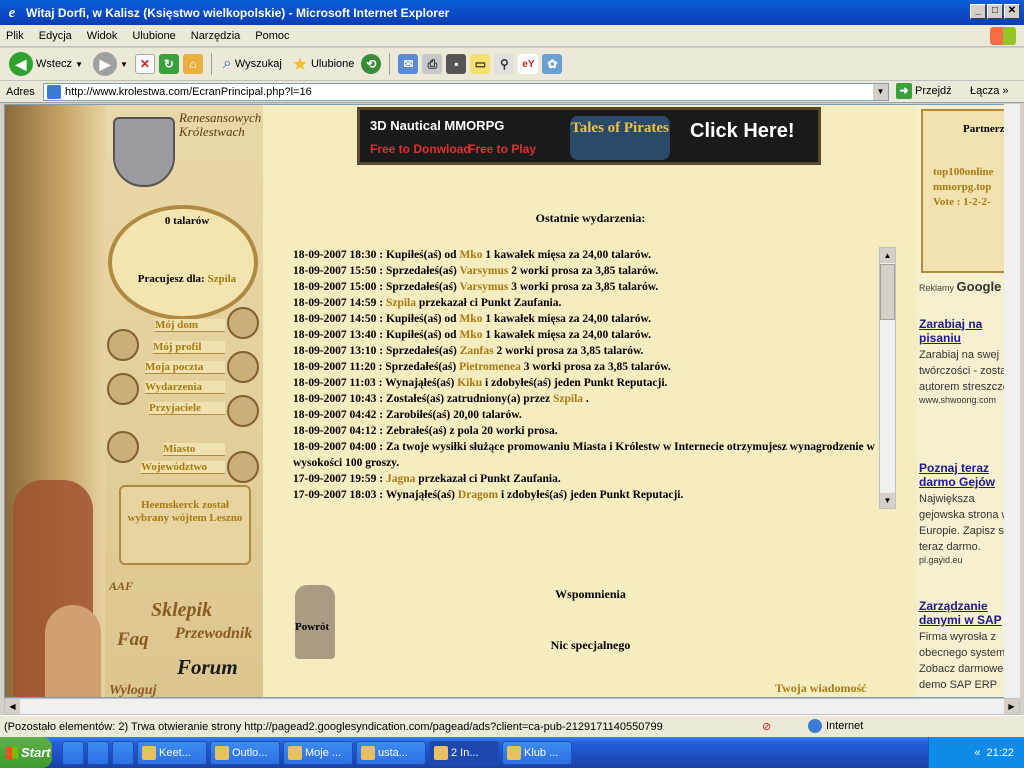 The image size is (1024, 768). What do you see at coordinates (123, 752) in the screenshot?
I see `quicklaunch-desktop-icon` at bounding box center [123, 752].